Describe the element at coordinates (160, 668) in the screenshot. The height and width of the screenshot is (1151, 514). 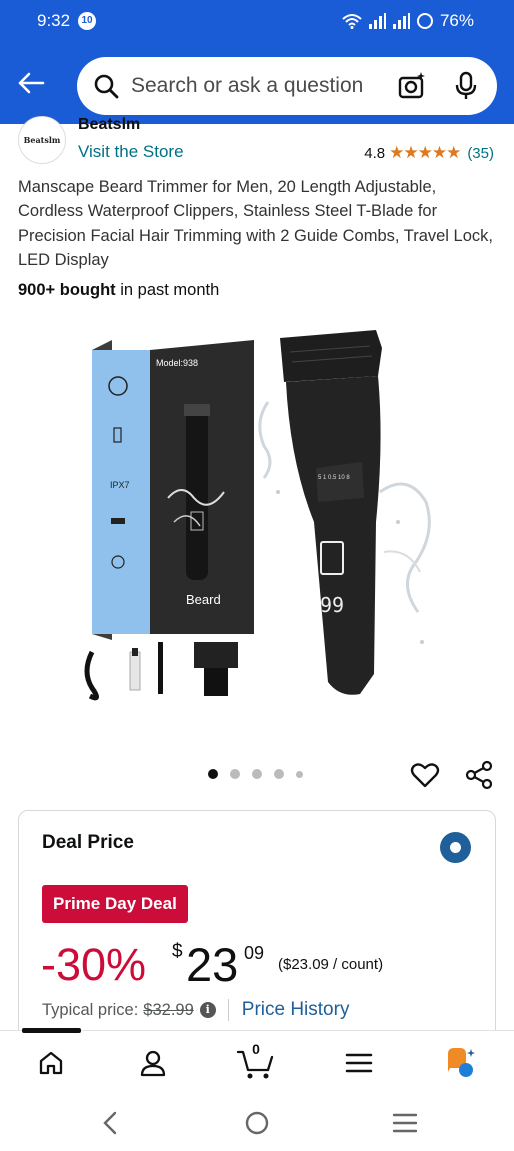
I see `cleaning-brush` at that location.